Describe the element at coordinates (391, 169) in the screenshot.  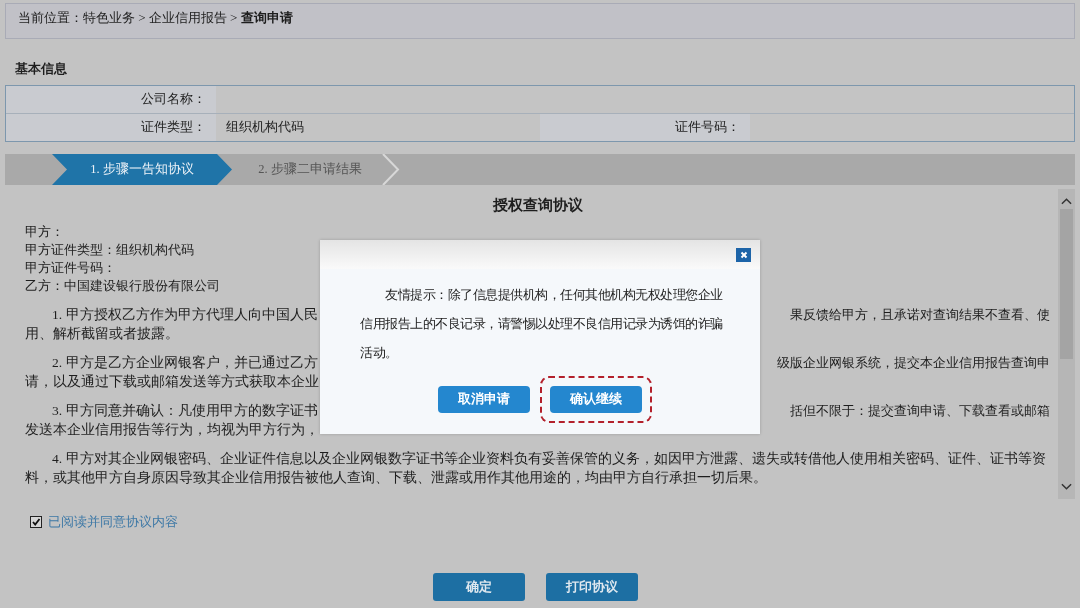
I see `chevron-icon` at that location.